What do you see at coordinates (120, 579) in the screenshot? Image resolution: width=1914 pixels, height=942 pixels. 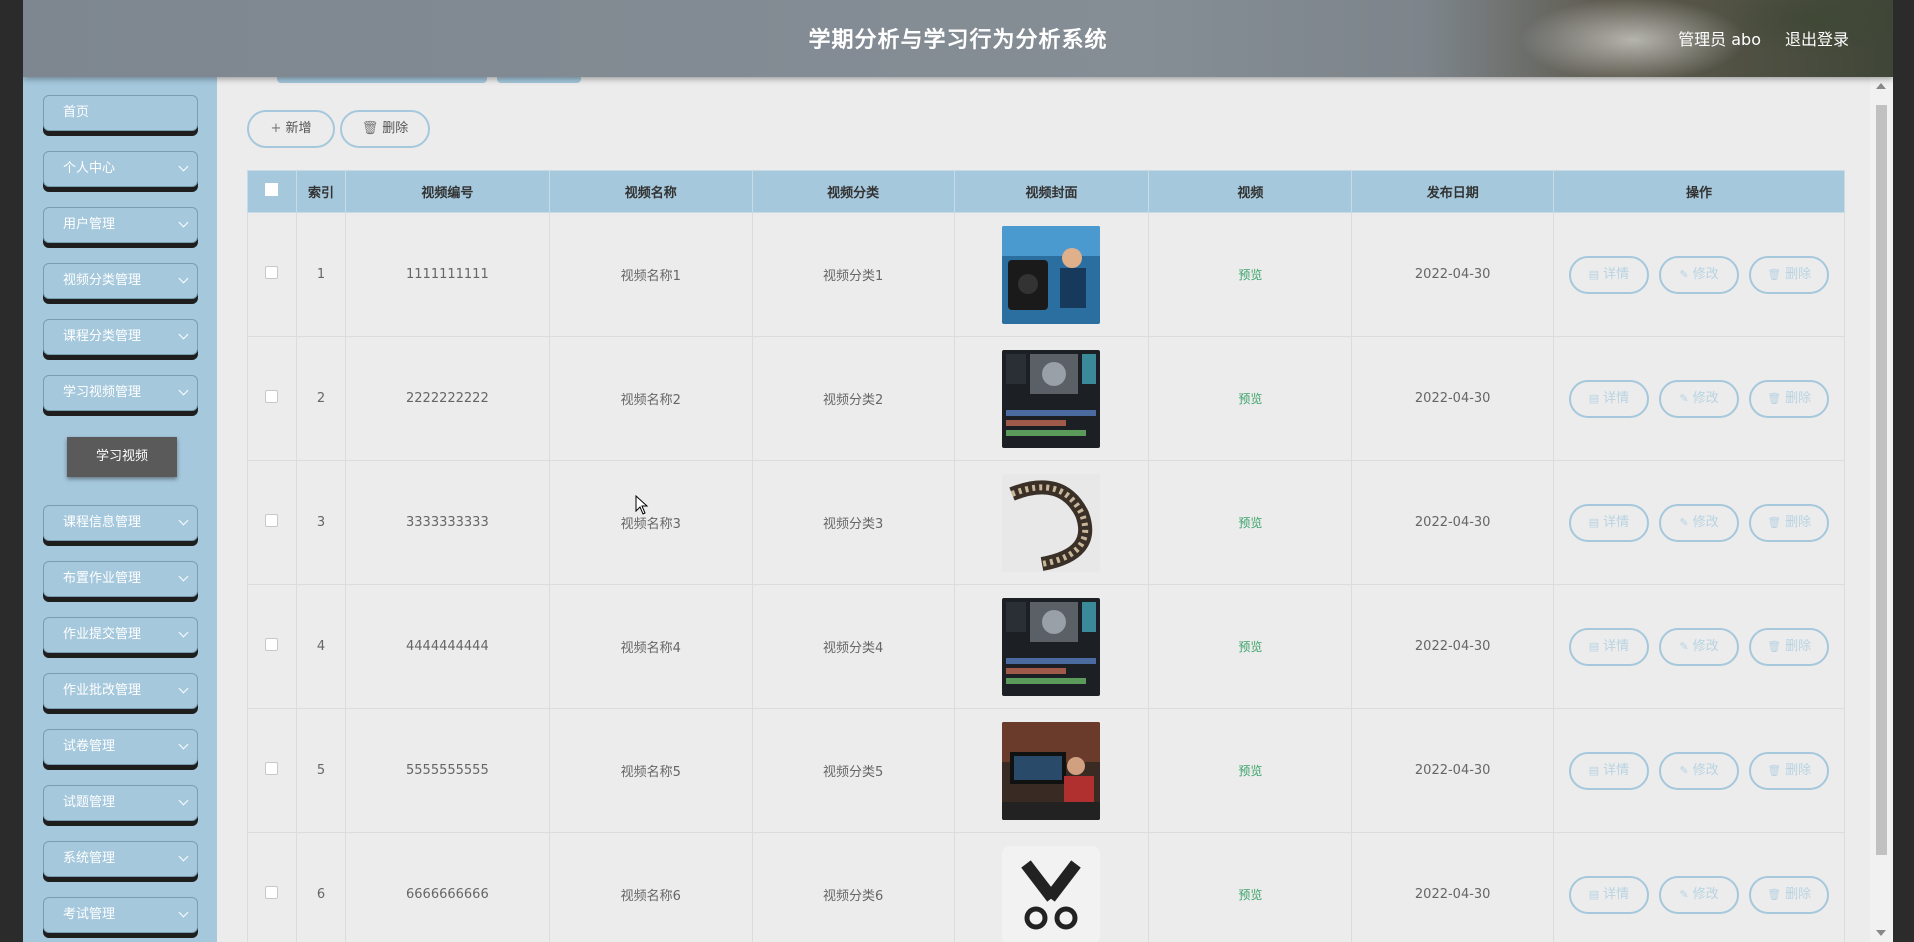 I see `sidebar-item-7: 布置作业管理` at bounding box center [120, 579].